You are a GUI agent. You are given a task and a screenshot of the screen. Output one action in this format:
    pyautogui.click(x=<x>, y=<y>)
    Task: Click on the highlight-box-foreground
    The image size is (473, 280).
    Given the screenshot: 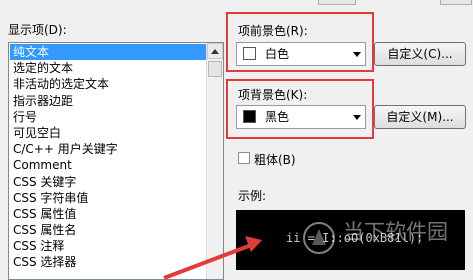 What is the action you would take?
    pyautogui.click(x=300, y=42)
    